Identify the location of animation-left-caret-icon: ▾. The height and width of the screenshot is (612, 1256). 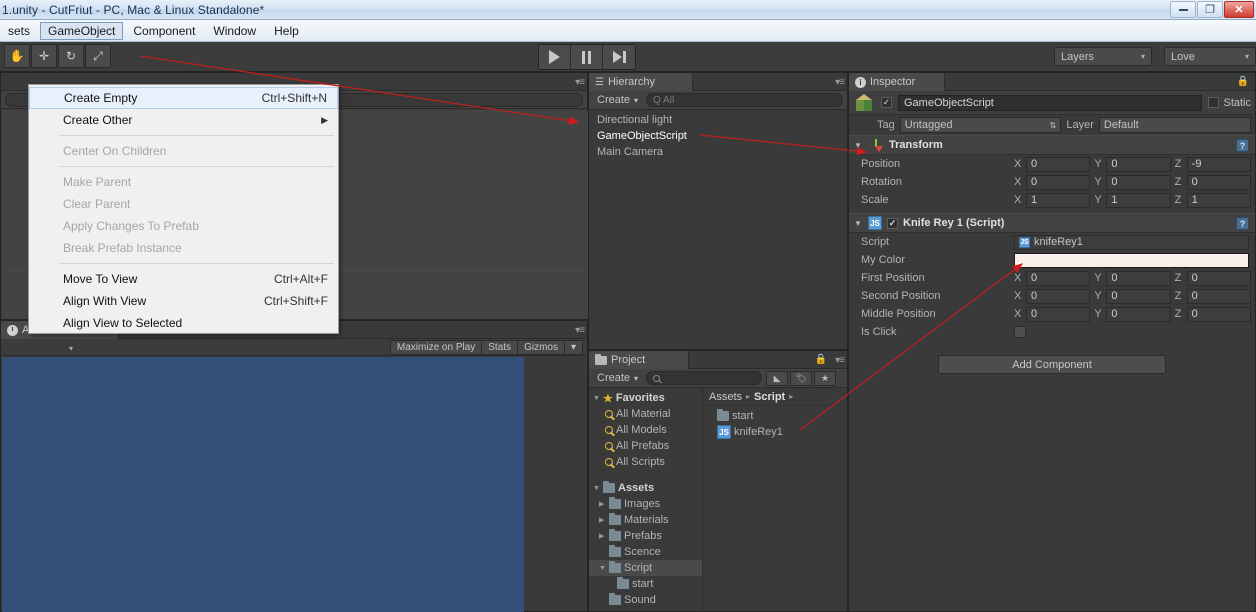
(71, 348).